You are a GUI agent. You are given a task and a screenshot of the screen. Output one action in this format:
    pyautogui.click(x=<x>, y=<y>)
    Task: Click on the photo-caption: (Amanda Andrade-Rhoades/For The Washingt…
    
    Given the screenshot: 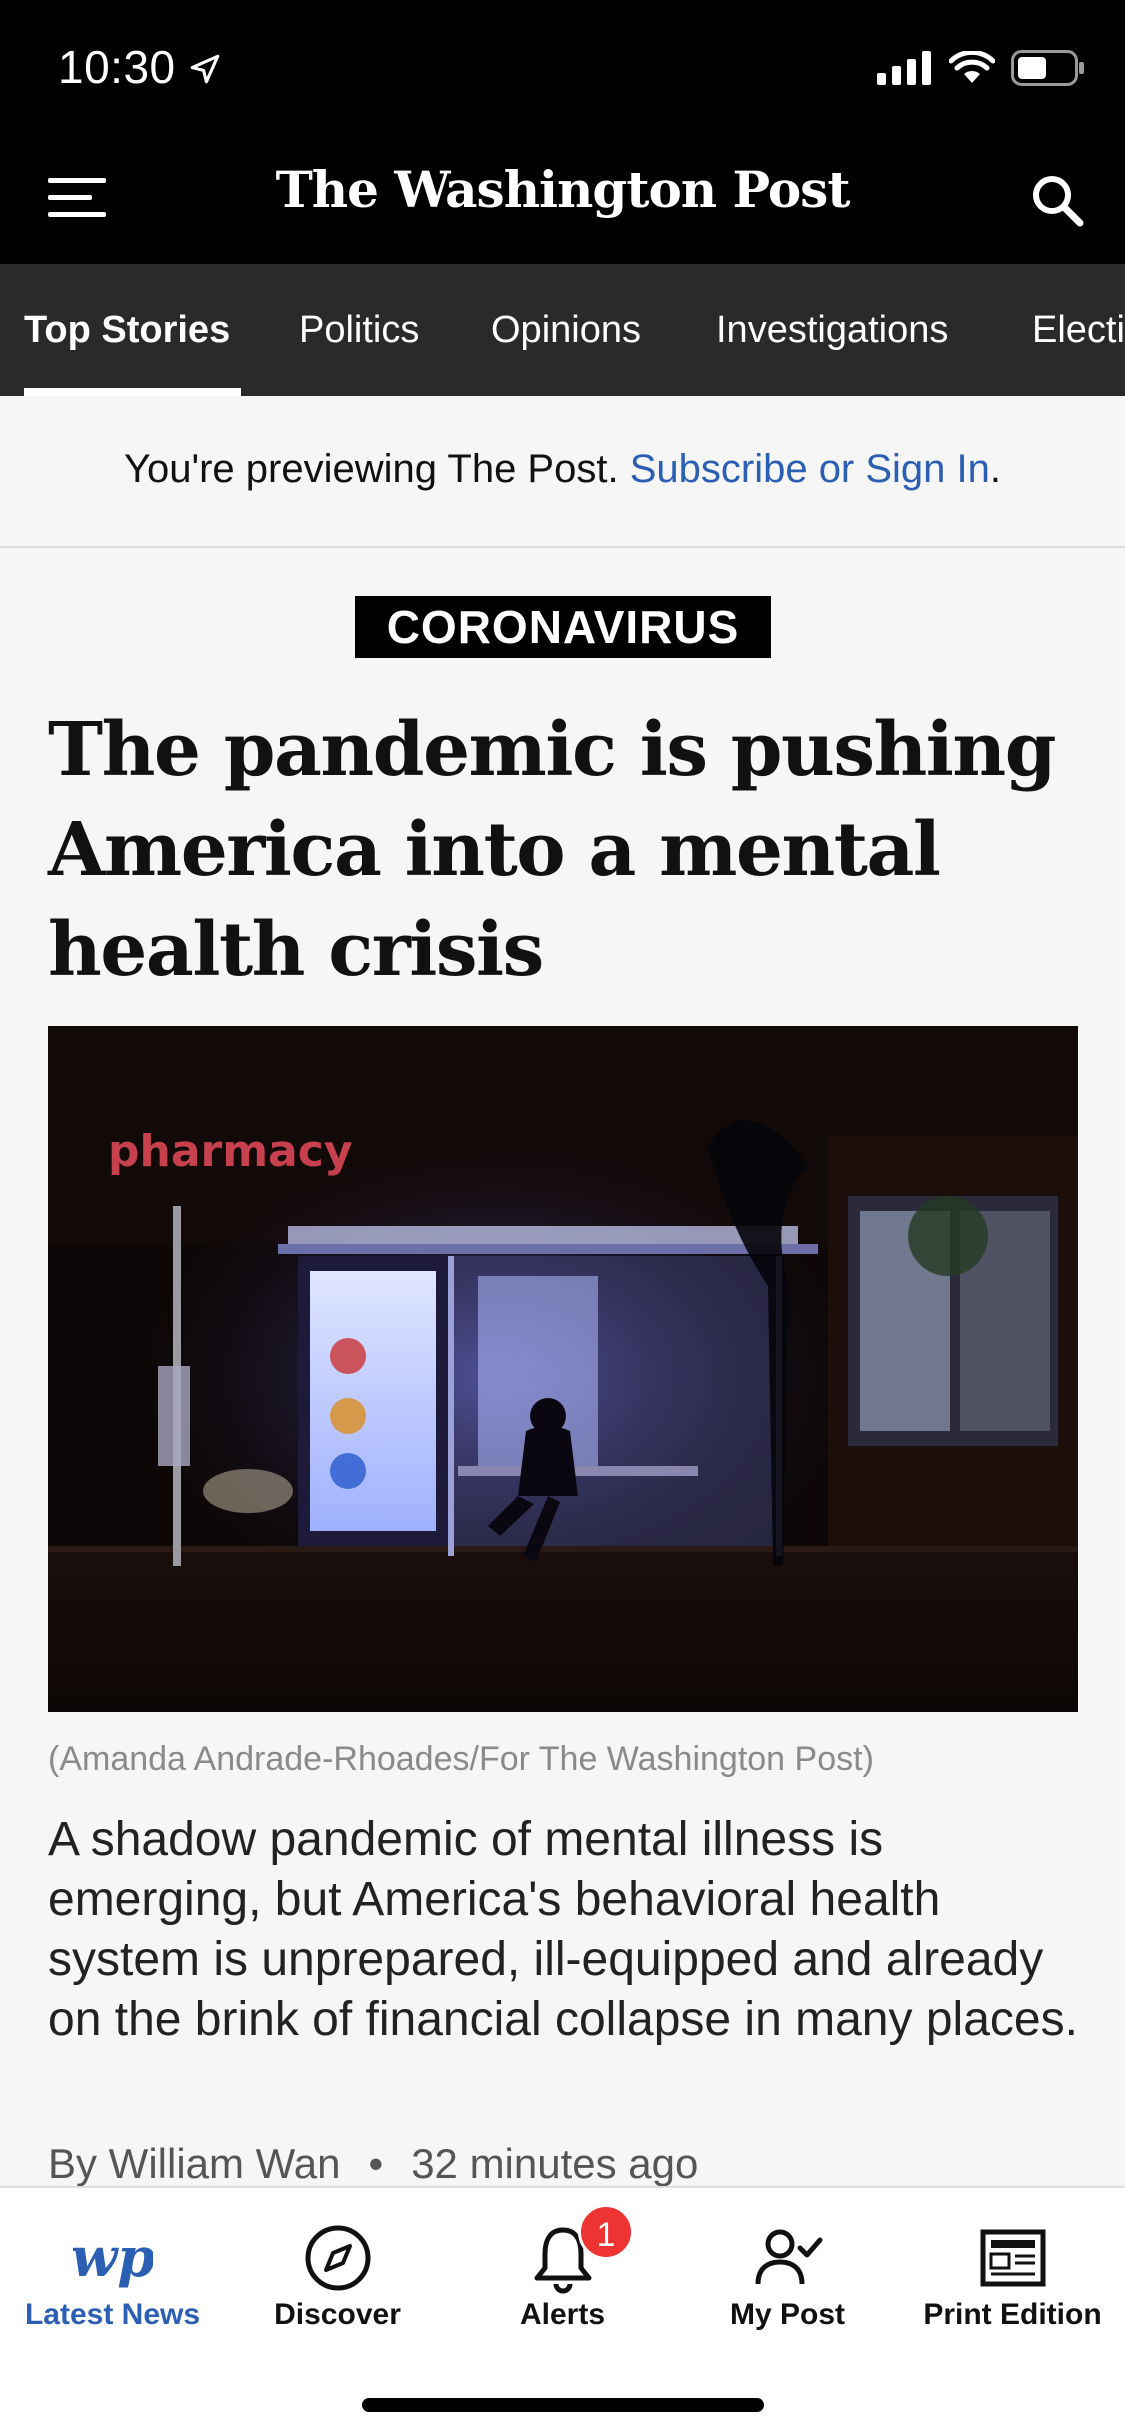 What is the action you would take?
    pyautogui.click(x=461, y=1759)
    